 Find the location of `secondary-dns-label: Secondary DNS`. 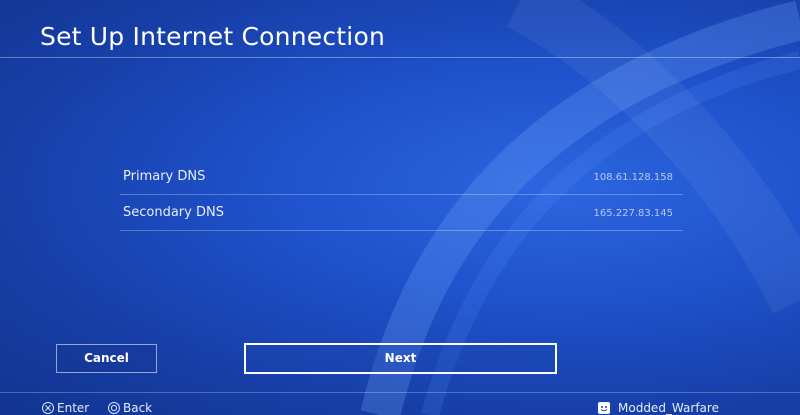

secondary-dns-label: Secondary DNS is located at coordinates (173, 212).